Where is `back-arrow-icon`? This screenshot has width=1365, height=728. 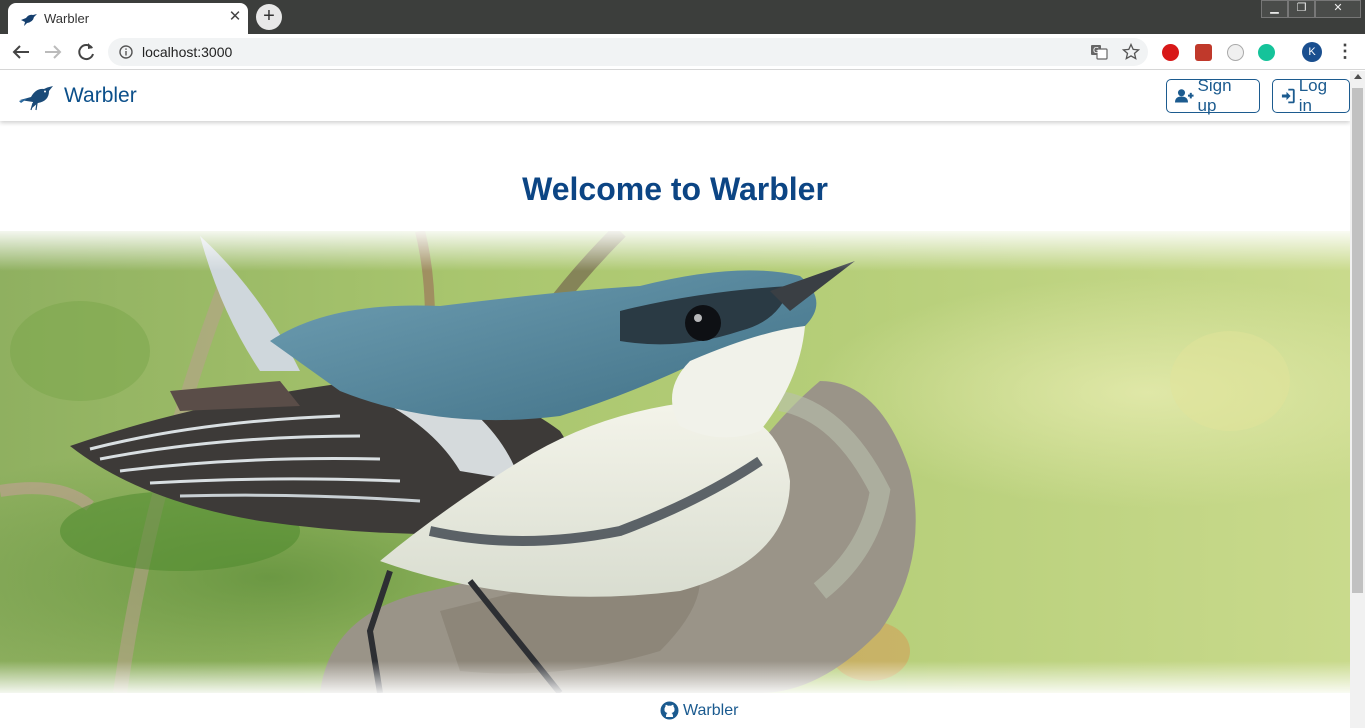 back-arrow-icon is located at coordinates (21, 52).